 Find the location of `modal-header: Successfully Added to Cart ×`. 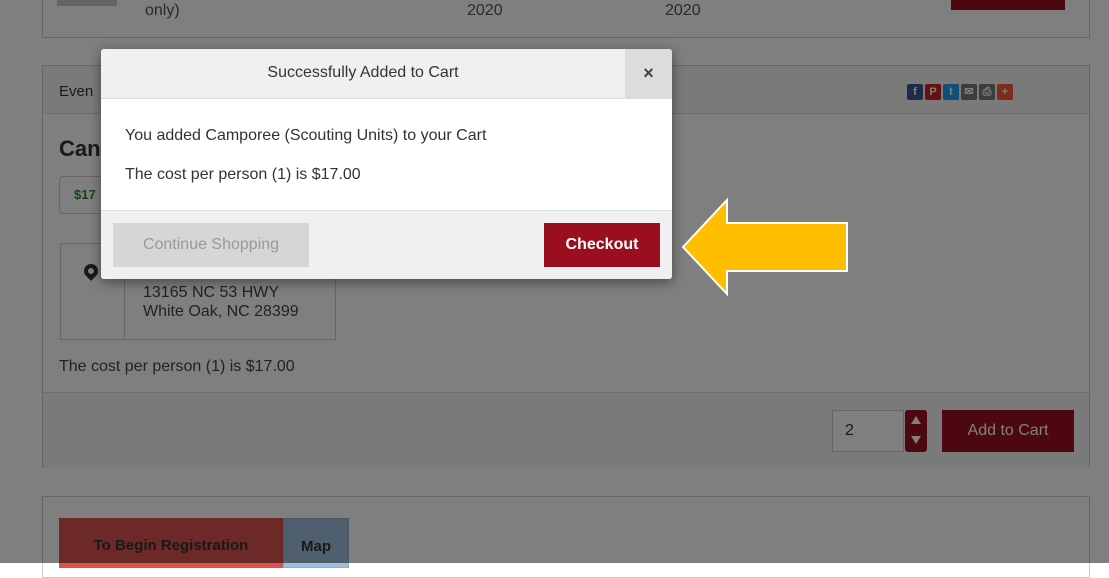

modal-header: Successfully Added to Cart × is located at coordinates (386, 74).